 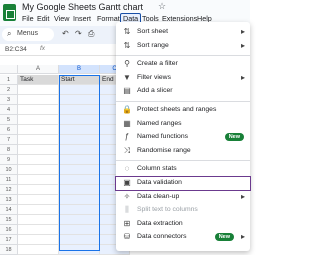 What do you see at coordinates (16, 49) in the screenshot?
I see `name-box: B2:C34` at bounding box center [16, 49].